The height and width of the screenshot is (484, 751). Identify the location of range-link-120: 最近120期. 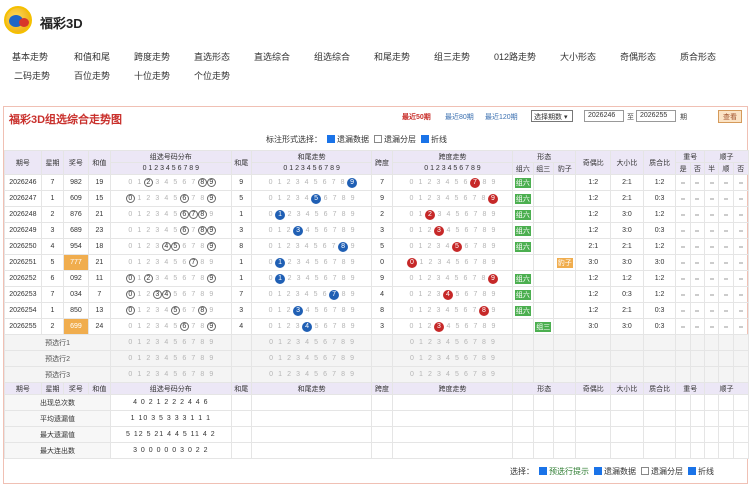
(501, 117).